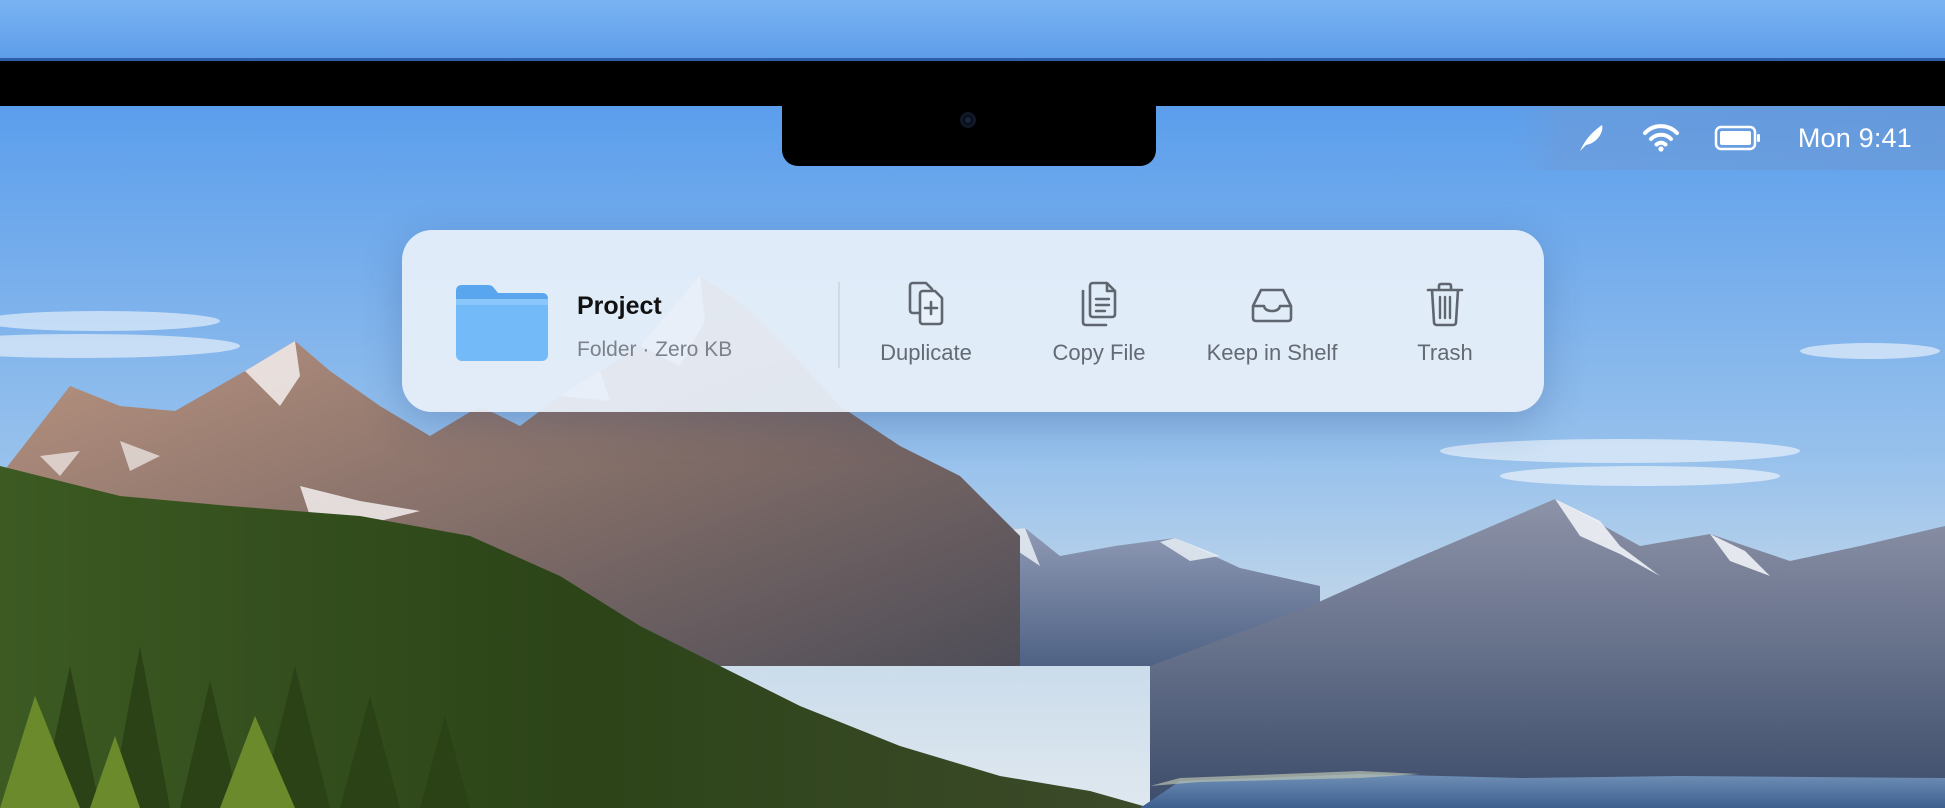  I want to click on copy-file-button: Copy File, so click(1099, 323).